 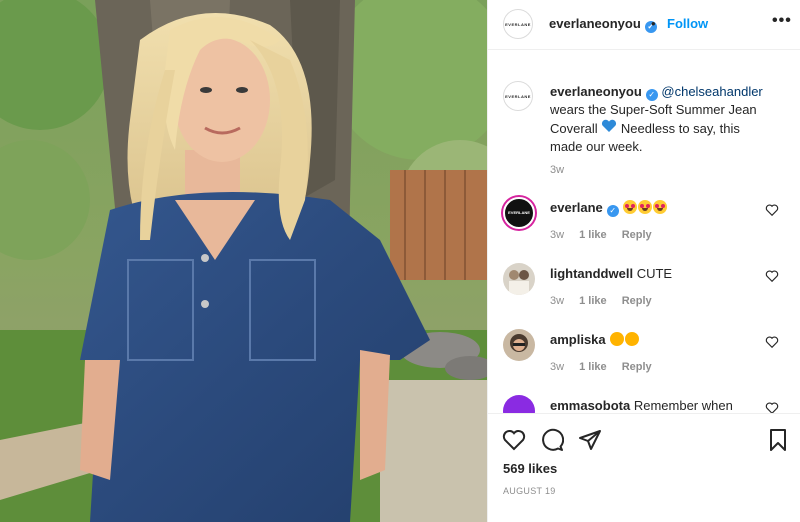 I want to click on author-avatar: EVERLANE, so click(x=518, y=24).